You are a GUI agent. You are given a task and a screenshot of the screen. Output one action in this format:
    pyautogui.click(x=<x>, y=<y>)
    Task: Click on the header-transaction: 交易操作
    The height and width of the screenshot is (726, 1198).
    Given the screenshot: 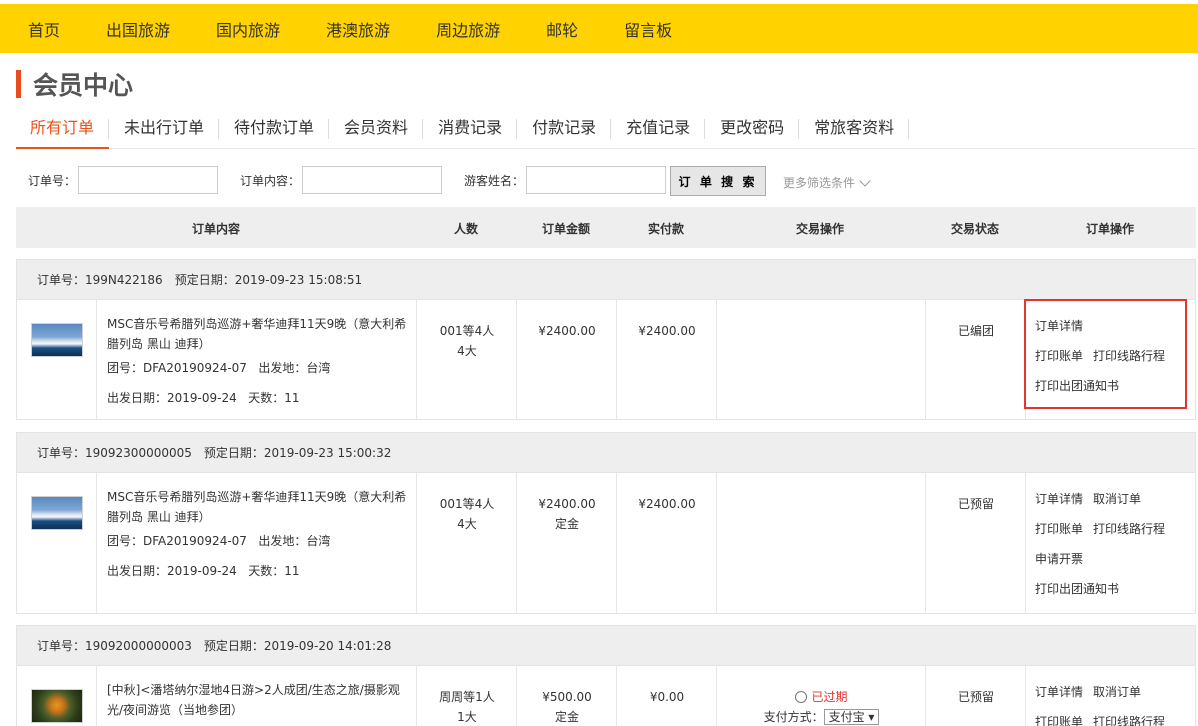 What is the action you would take?
    pyautogui.click(x=820, y=229)
    